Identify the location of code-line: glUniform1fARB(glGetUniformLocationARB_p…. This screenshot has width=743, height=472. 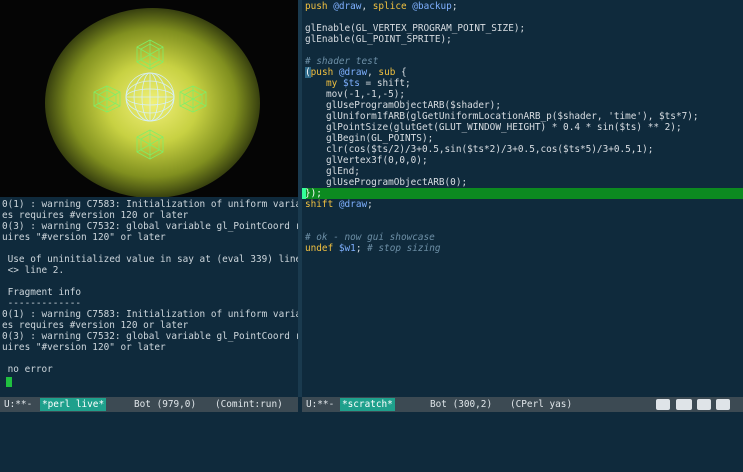
(512, 116).